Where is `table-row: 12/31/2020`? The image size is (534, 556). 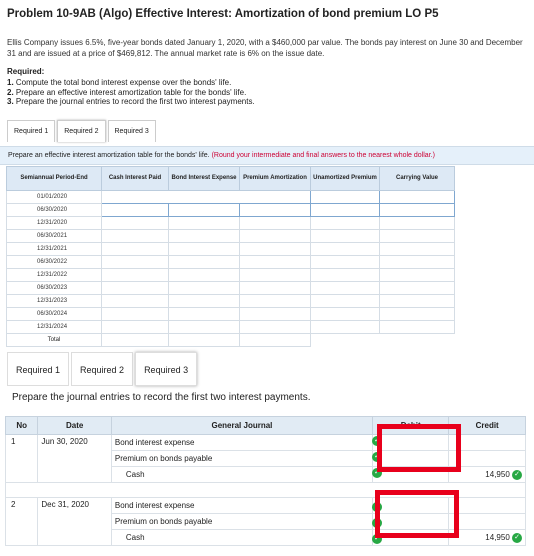 table-row: 12/31/2020 is located at coordinates (230, 223).